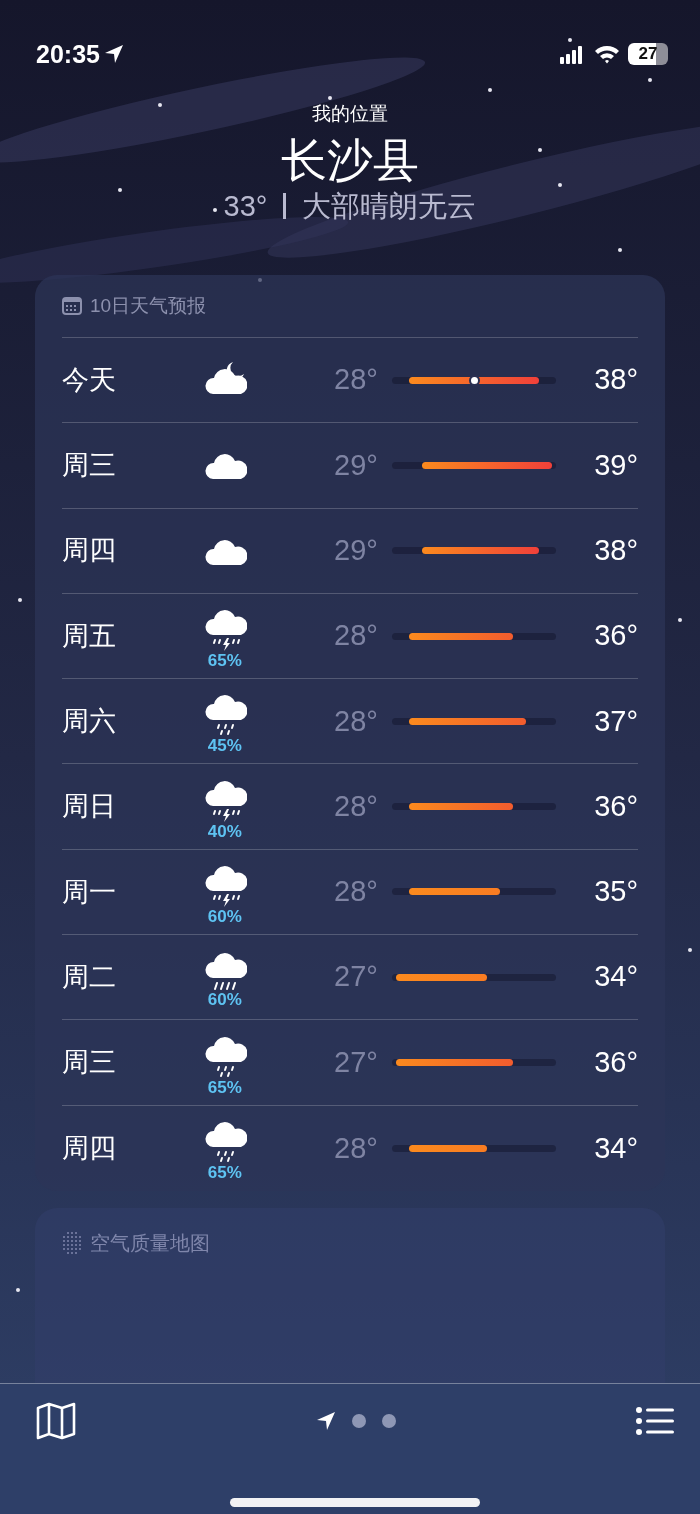  What do you see at coordinates (224, 831) in the screenshot?
I see `precipitation-chance: 40%` at bounding box center [224, 831].